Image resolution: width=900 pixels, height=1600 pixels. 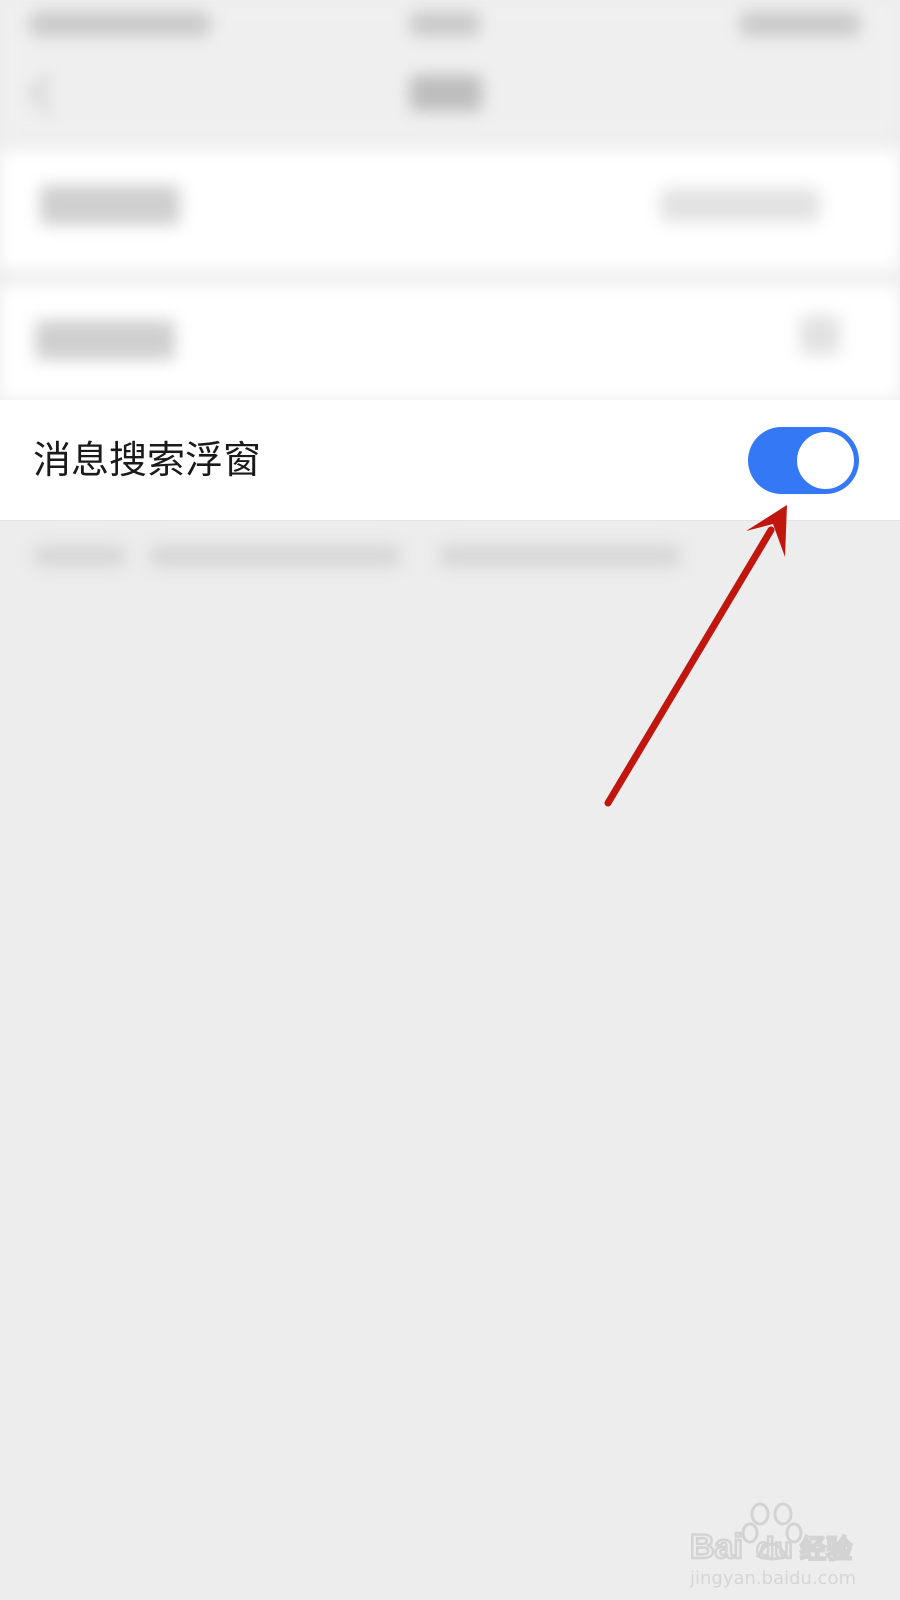 I want to click on message-search-float-toggle, so click(x=803, y=460).